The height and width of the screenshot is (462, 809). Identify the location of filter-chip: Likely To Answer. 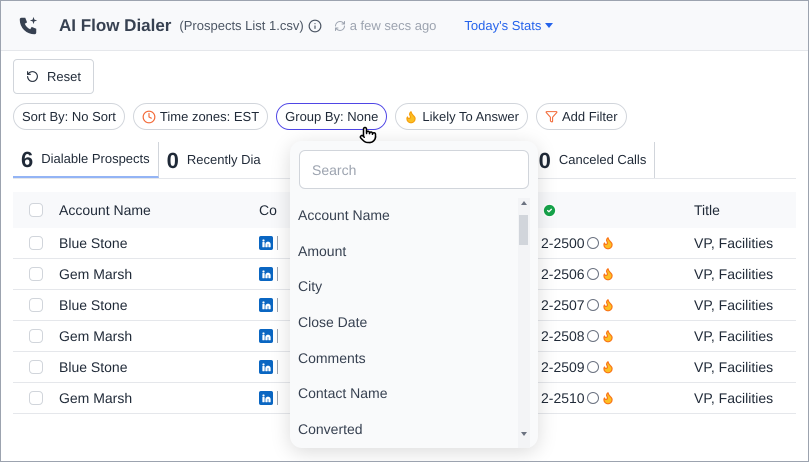
(461, 116).